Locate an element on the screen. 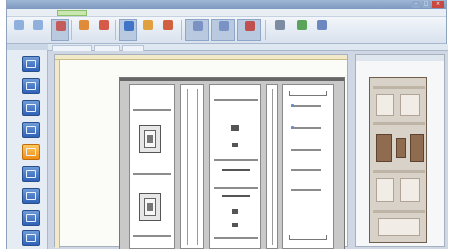 Image resolution: width=455 pixels, height=249 pixels. search-icon is located at coordinates (31, 130).